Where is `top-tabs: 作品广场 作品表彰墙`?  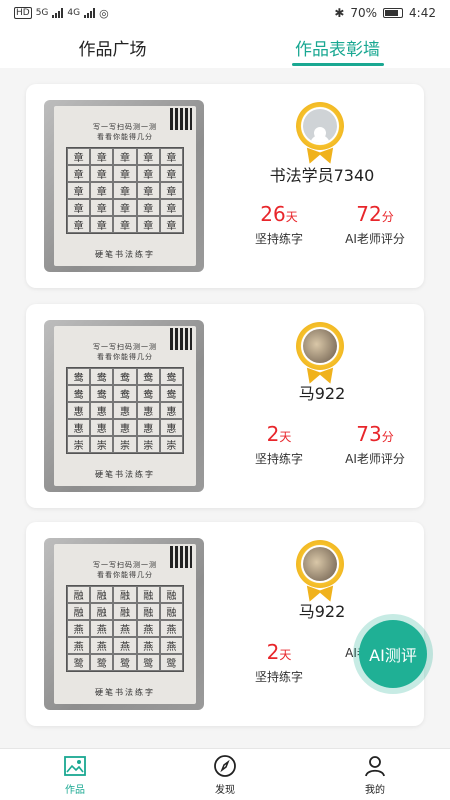
top-tabs: 作品广场 作品表彰墙 is located at coordinates (225, 47).